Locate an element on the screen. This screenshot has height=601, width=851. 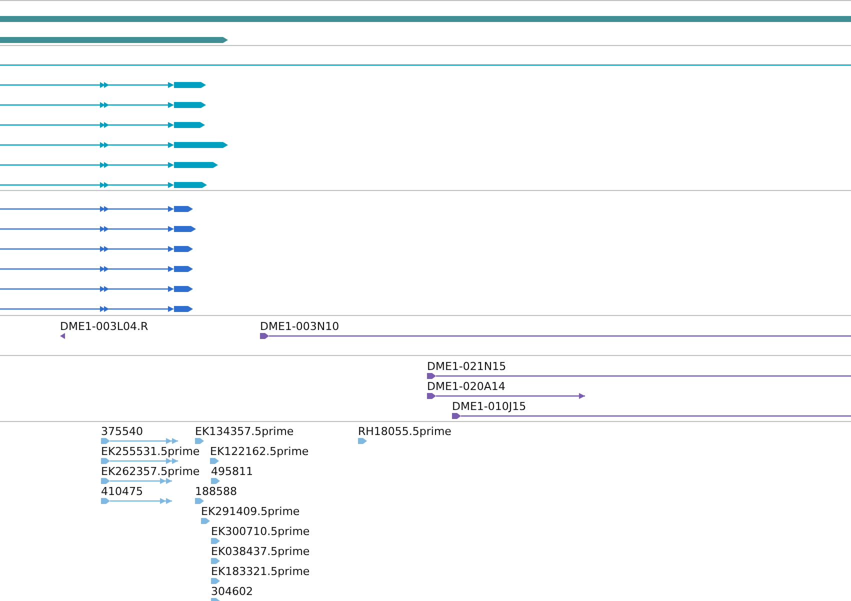
feature-label: EK134357.5prime is located at coordinates (244, 431).